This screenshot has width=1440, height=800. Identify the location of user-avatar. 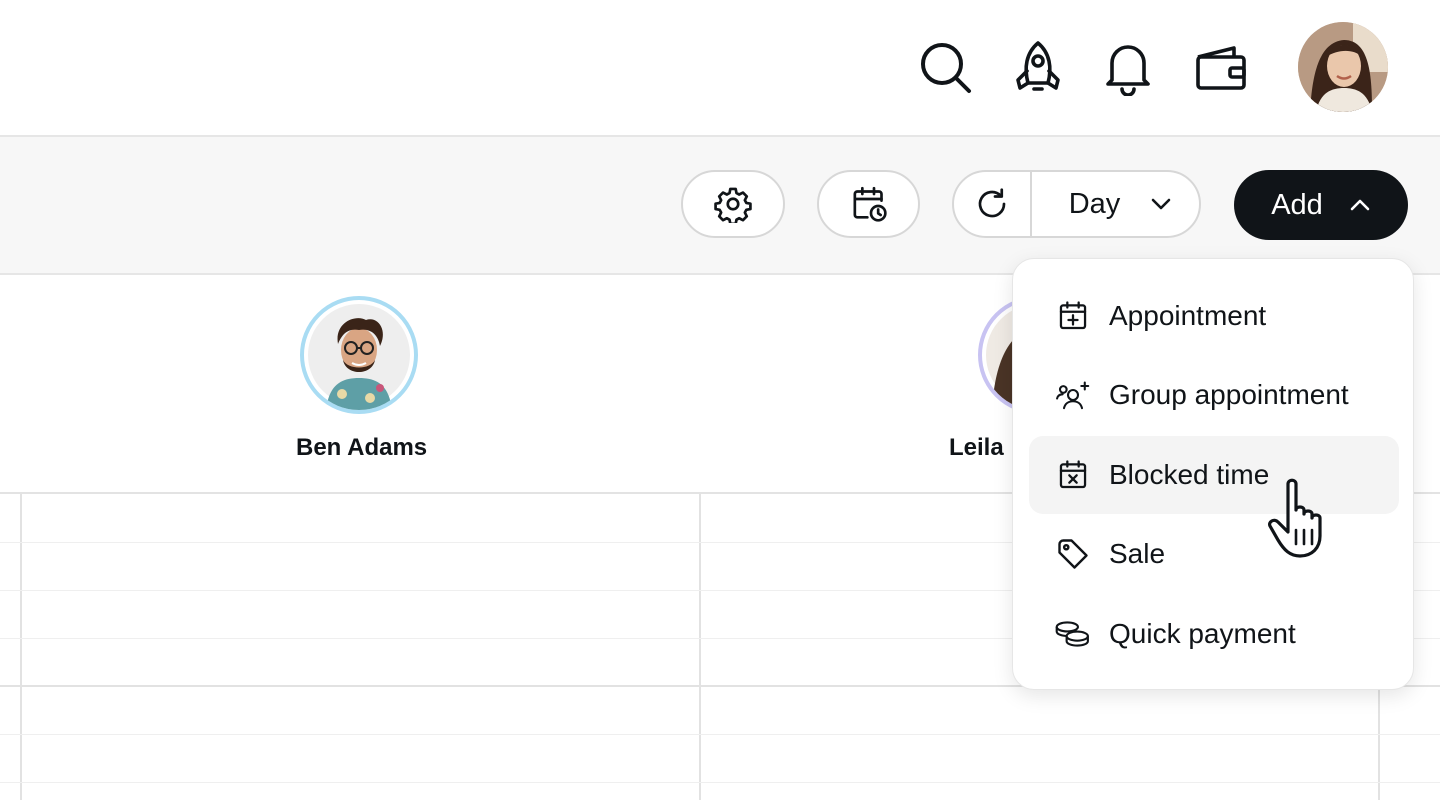
(1343, 67).